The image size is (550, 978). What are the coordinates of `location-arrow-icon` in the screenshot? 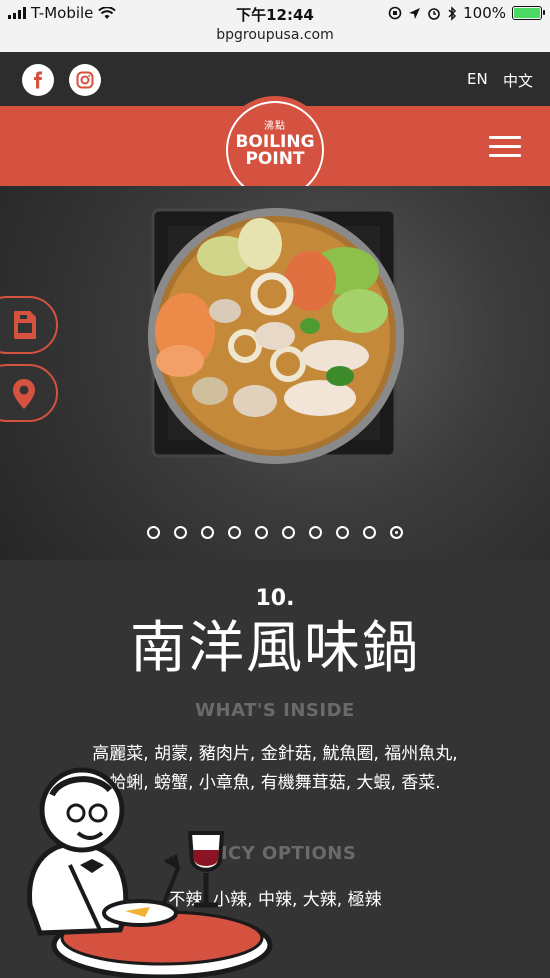 It's located at (415, 13).